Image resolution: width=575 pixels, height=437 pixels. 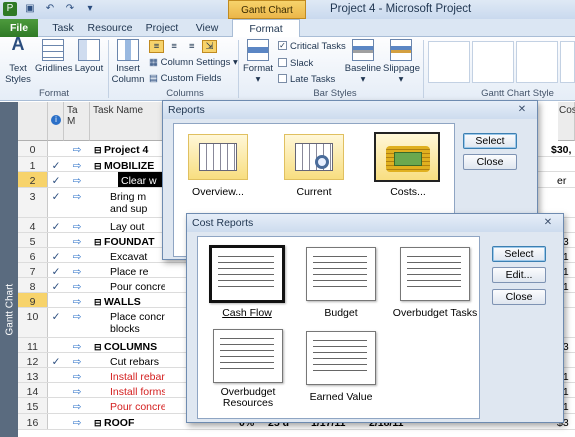 I want to click on task-name-cell: Install rebars, so click(x=127, y=375).